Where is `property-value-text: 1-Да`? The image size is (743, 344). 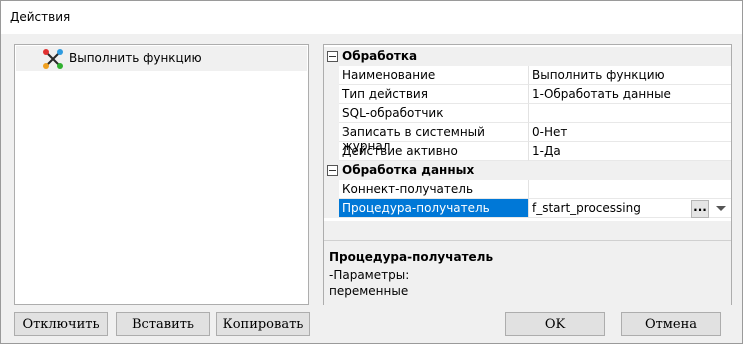 property-value-text: 1-Да is located at coordinates (546, 151).